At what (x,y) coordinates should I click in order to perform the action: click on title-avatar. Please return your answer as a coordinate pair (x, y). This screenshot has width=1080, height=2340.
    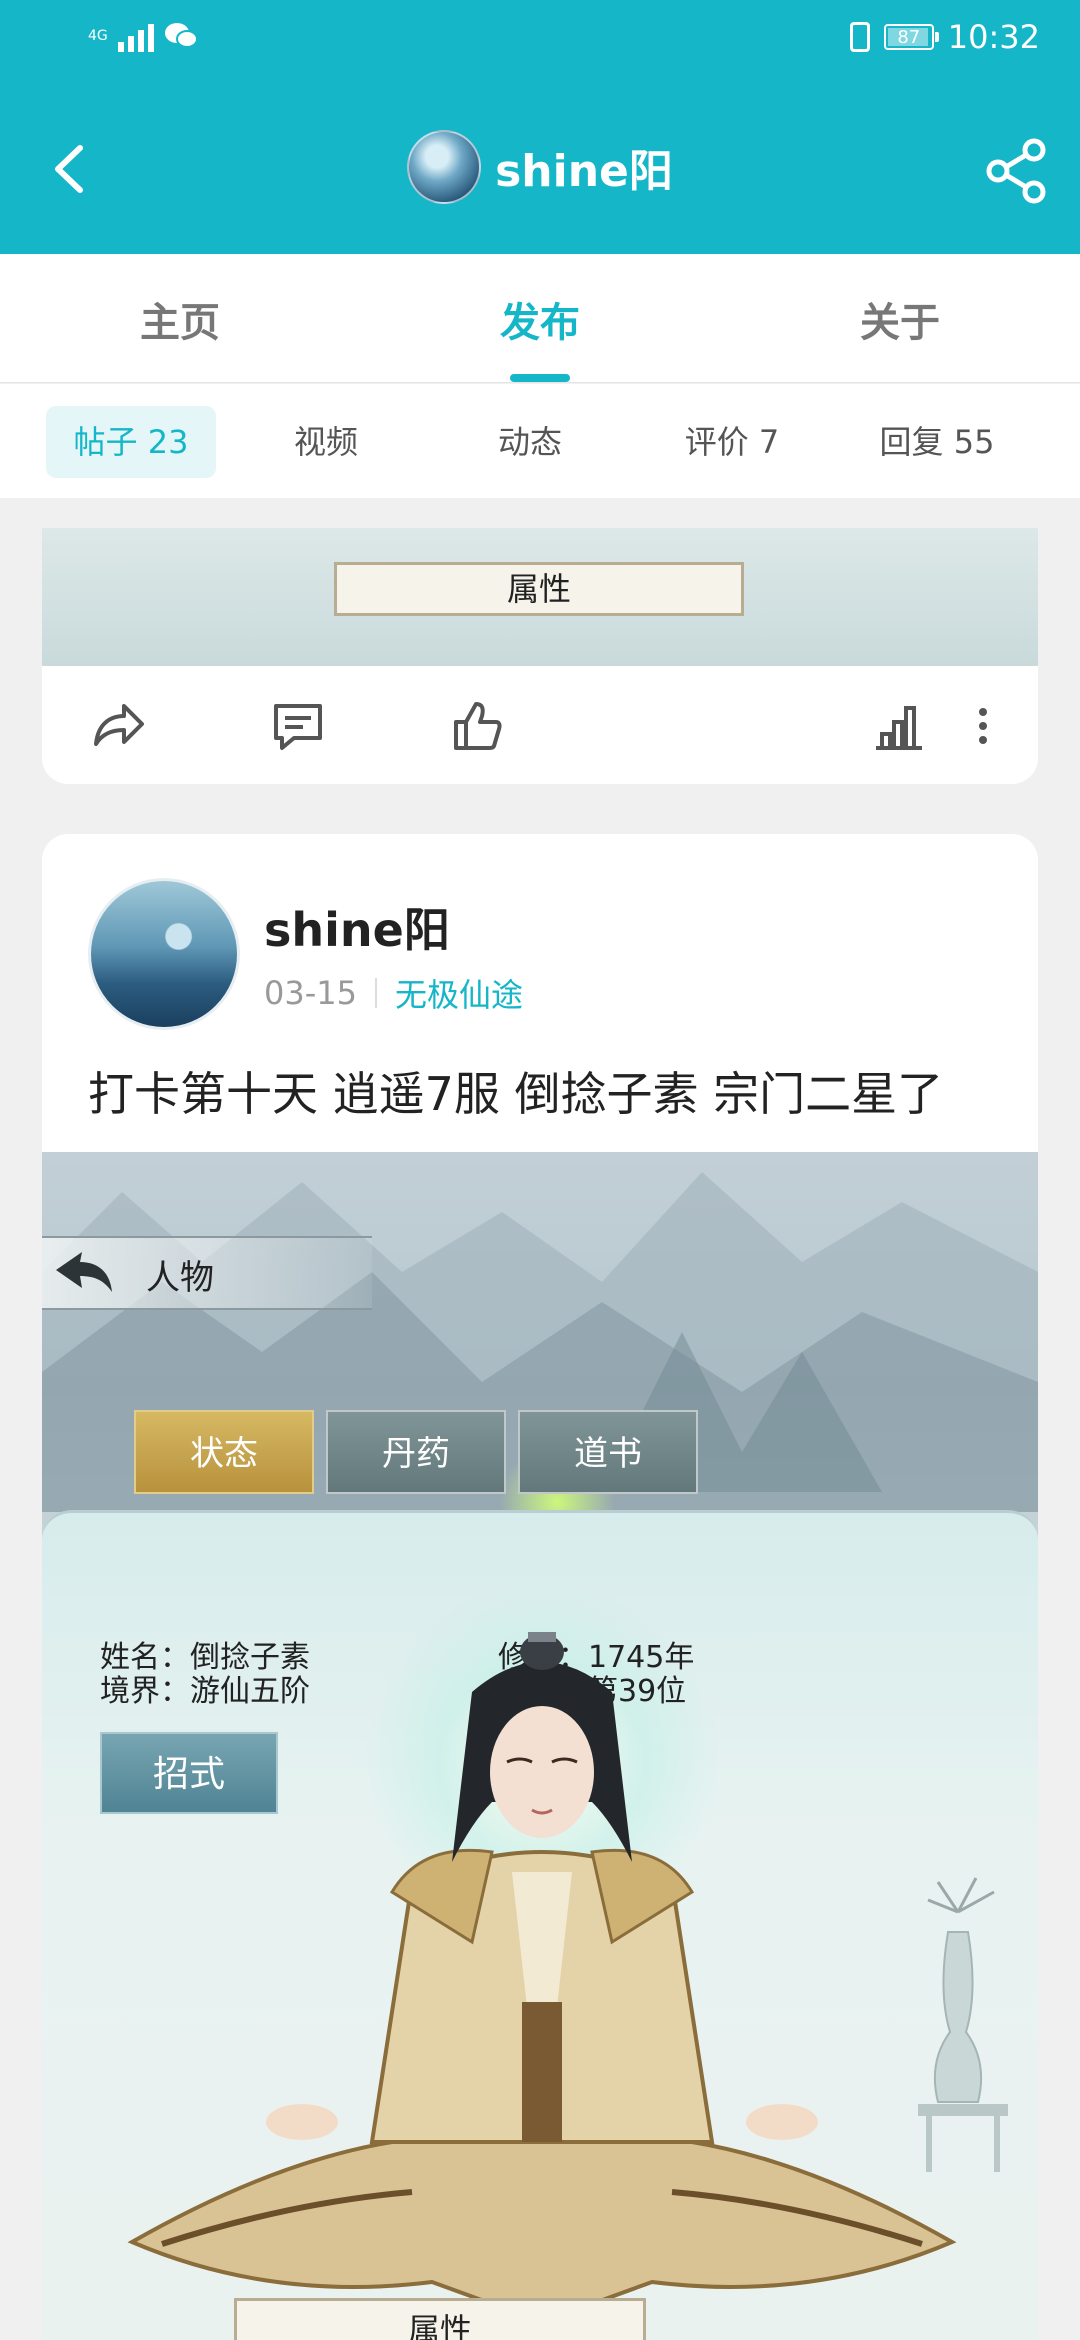
    Looking at the image, I should click on (444, 167).